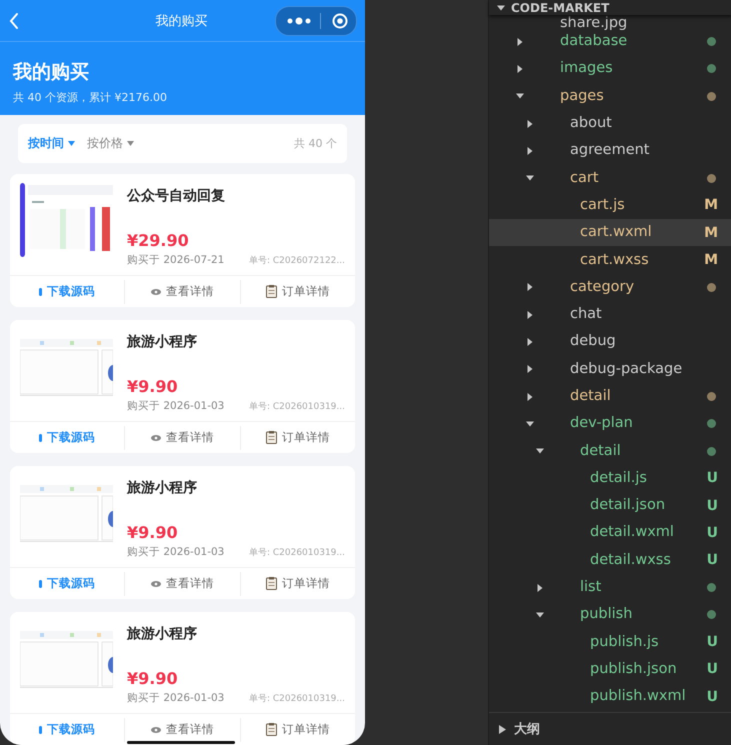 The image size is (731, 745). I want to click on folder-name: images, so click(586, 69).